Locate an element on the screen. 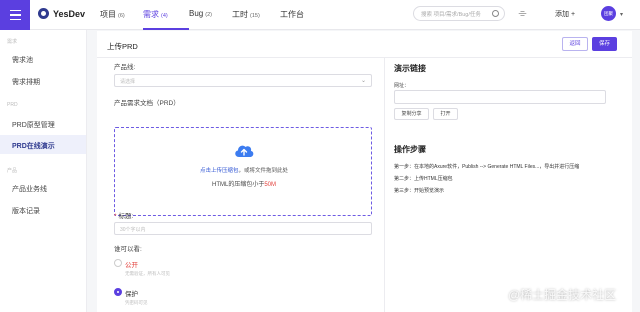 The height and width of the screenshot is (312, 640). upload-instruction: 点击上传压缩包，或将文件拖到此处 is located at coordinates (244, 170).